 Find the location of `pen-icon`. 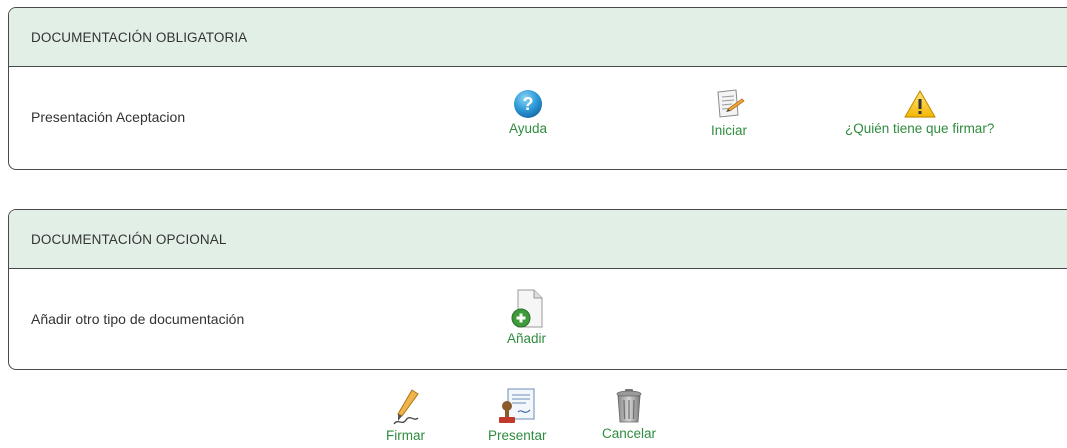

pen-icon is located at coordinates (405, 407).